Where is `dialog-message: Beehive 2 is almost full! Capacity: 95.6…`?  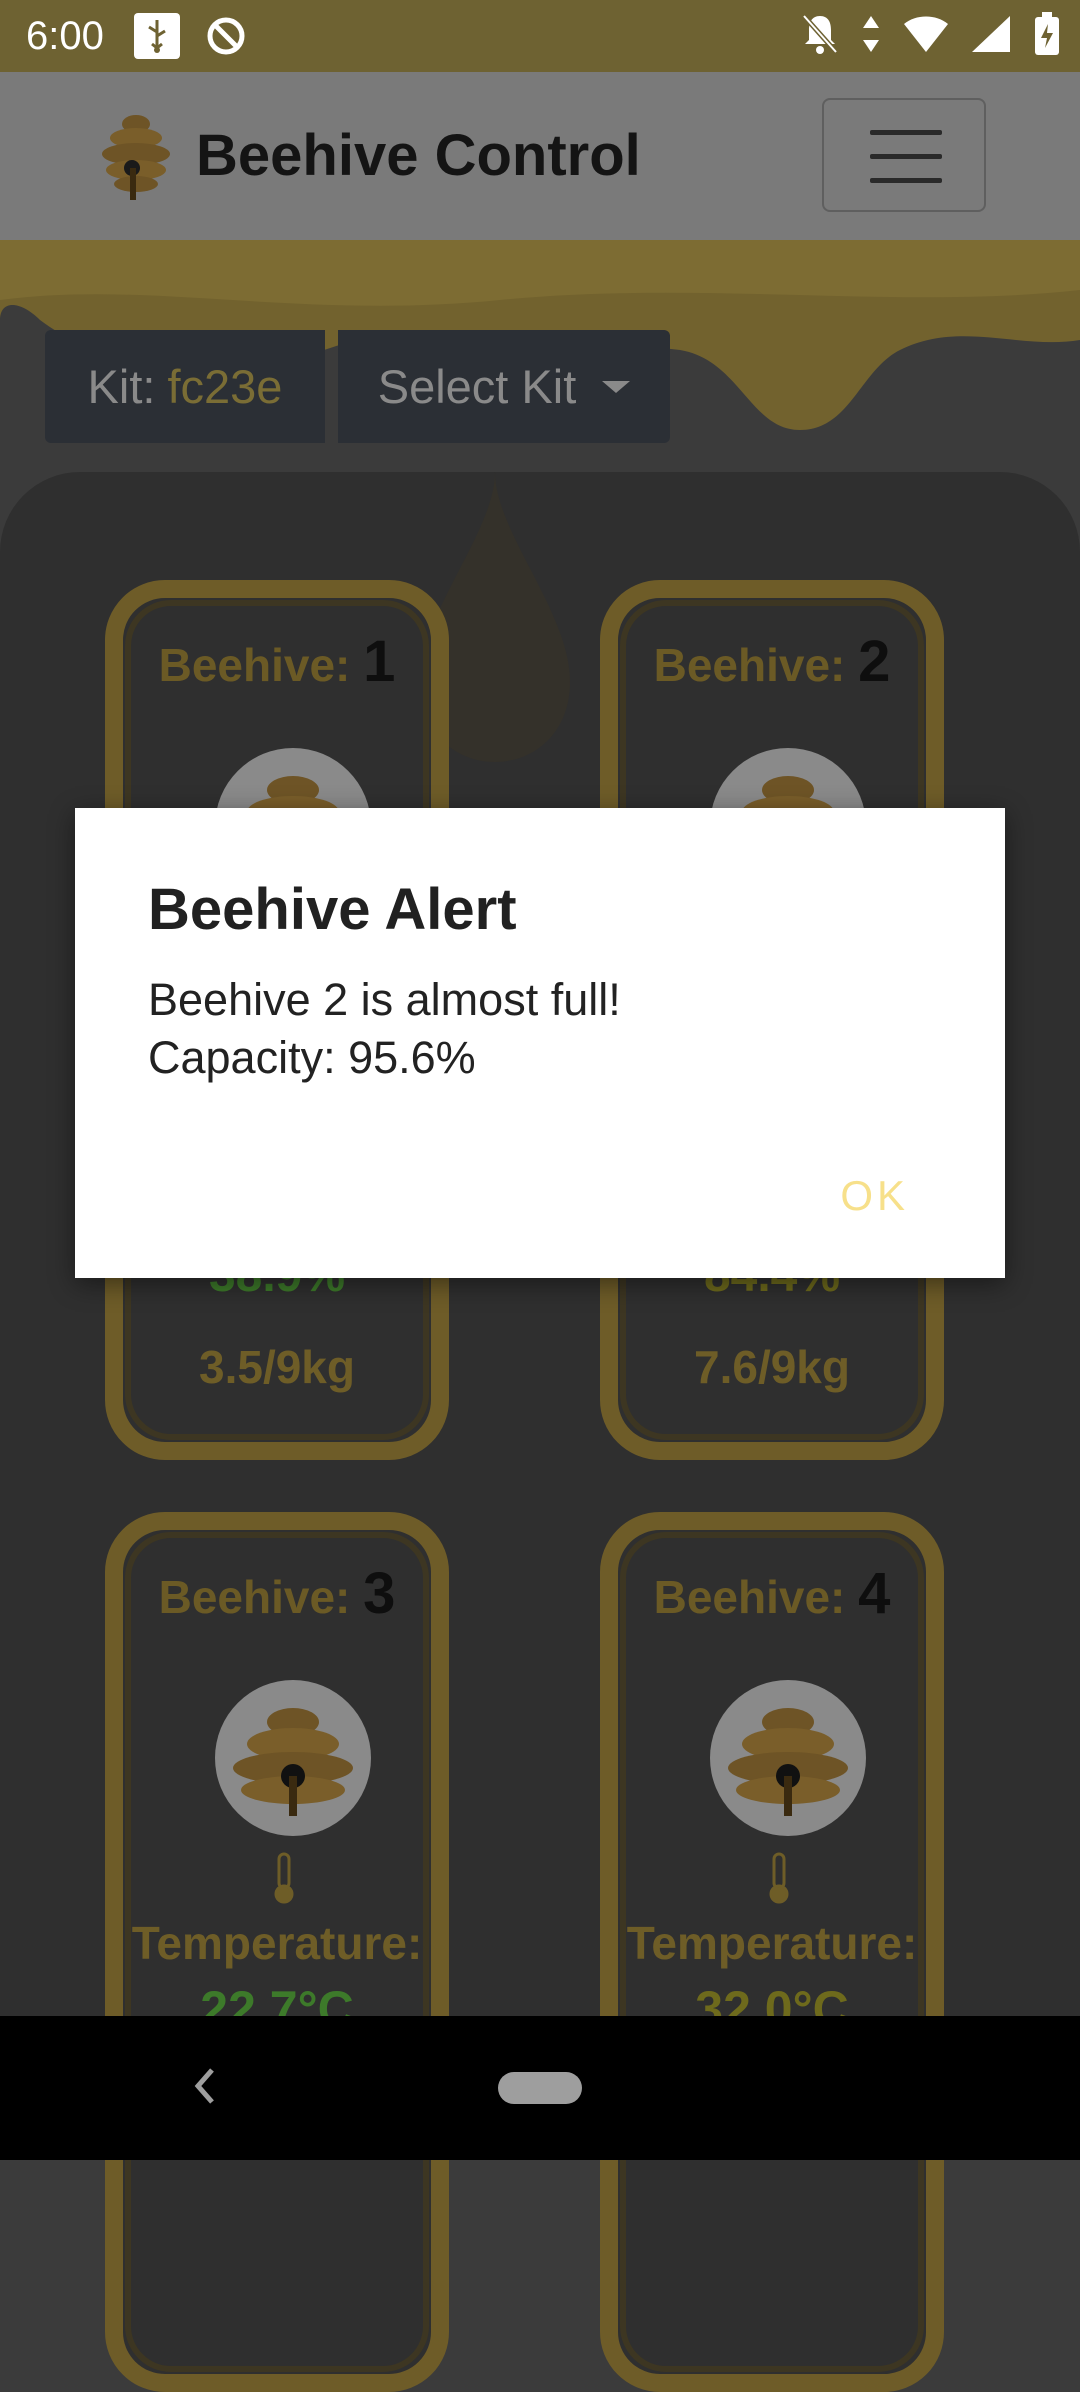 dialog-message: Beehive 2 is almost full! Capacity: 95.6… is located at coordinates (384, 1028).